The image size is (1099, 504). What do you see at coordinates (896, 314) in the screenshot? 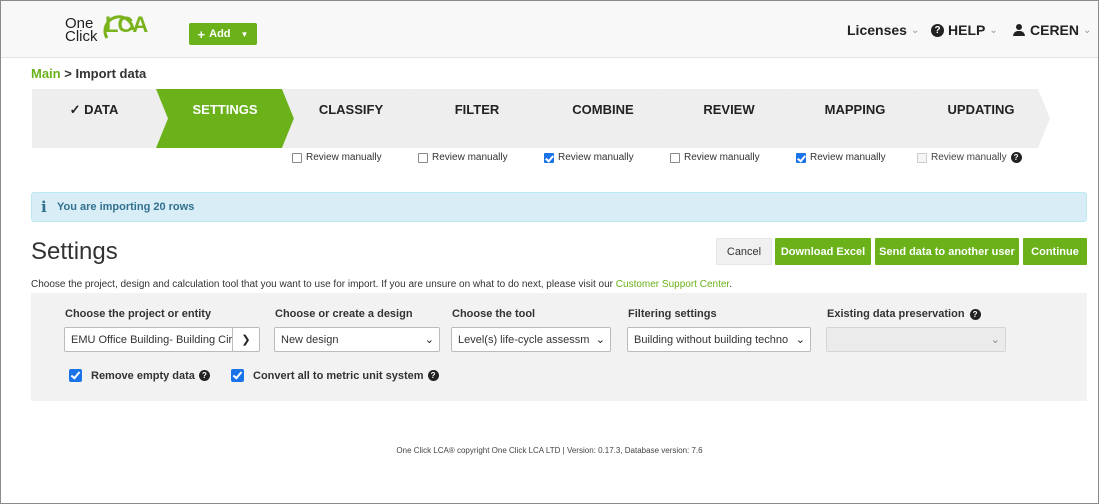
I see `preservation-label-text: Existing data preservation` at bounding box center [896, 314].